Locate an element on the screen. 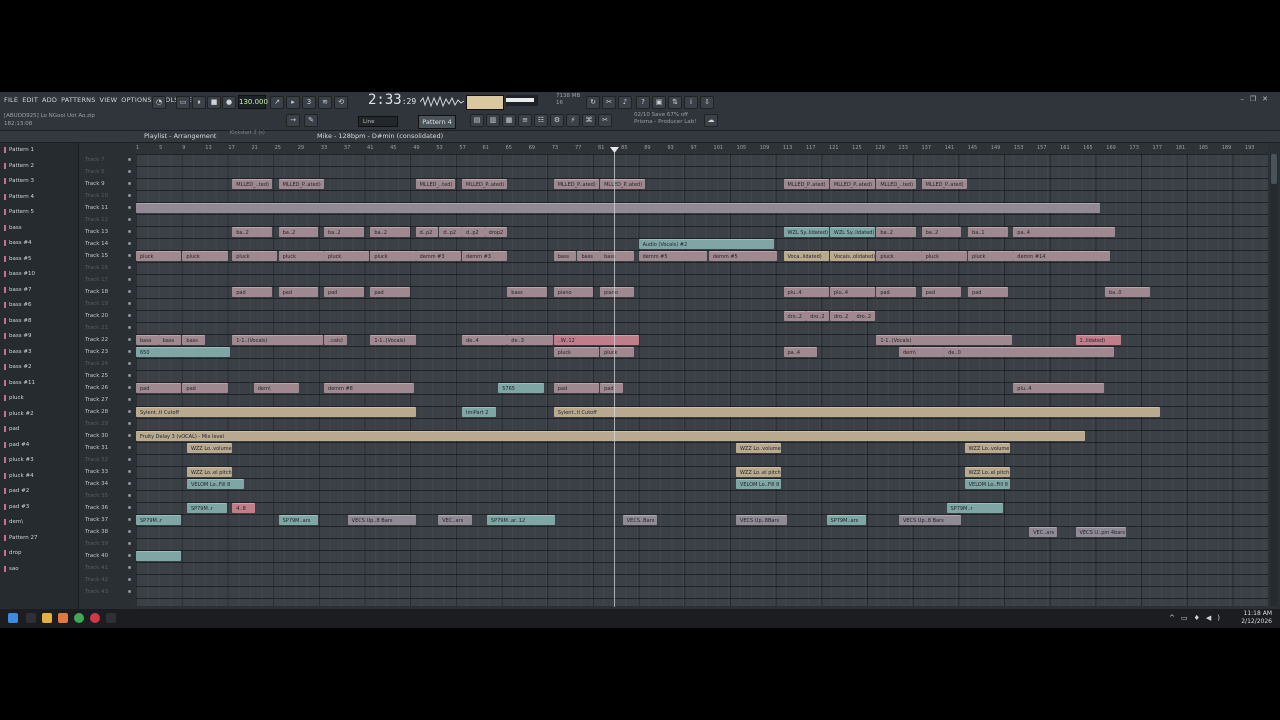  picker-item: bass #3 is located at coordinates (38, 352).